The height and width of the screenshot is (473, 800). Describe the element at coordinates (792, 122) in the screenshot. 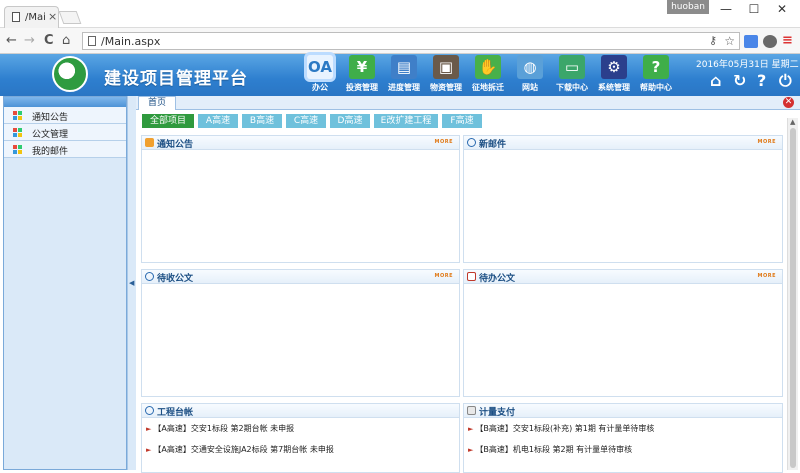

I see `scroll-up-icon: ▲` at that location.